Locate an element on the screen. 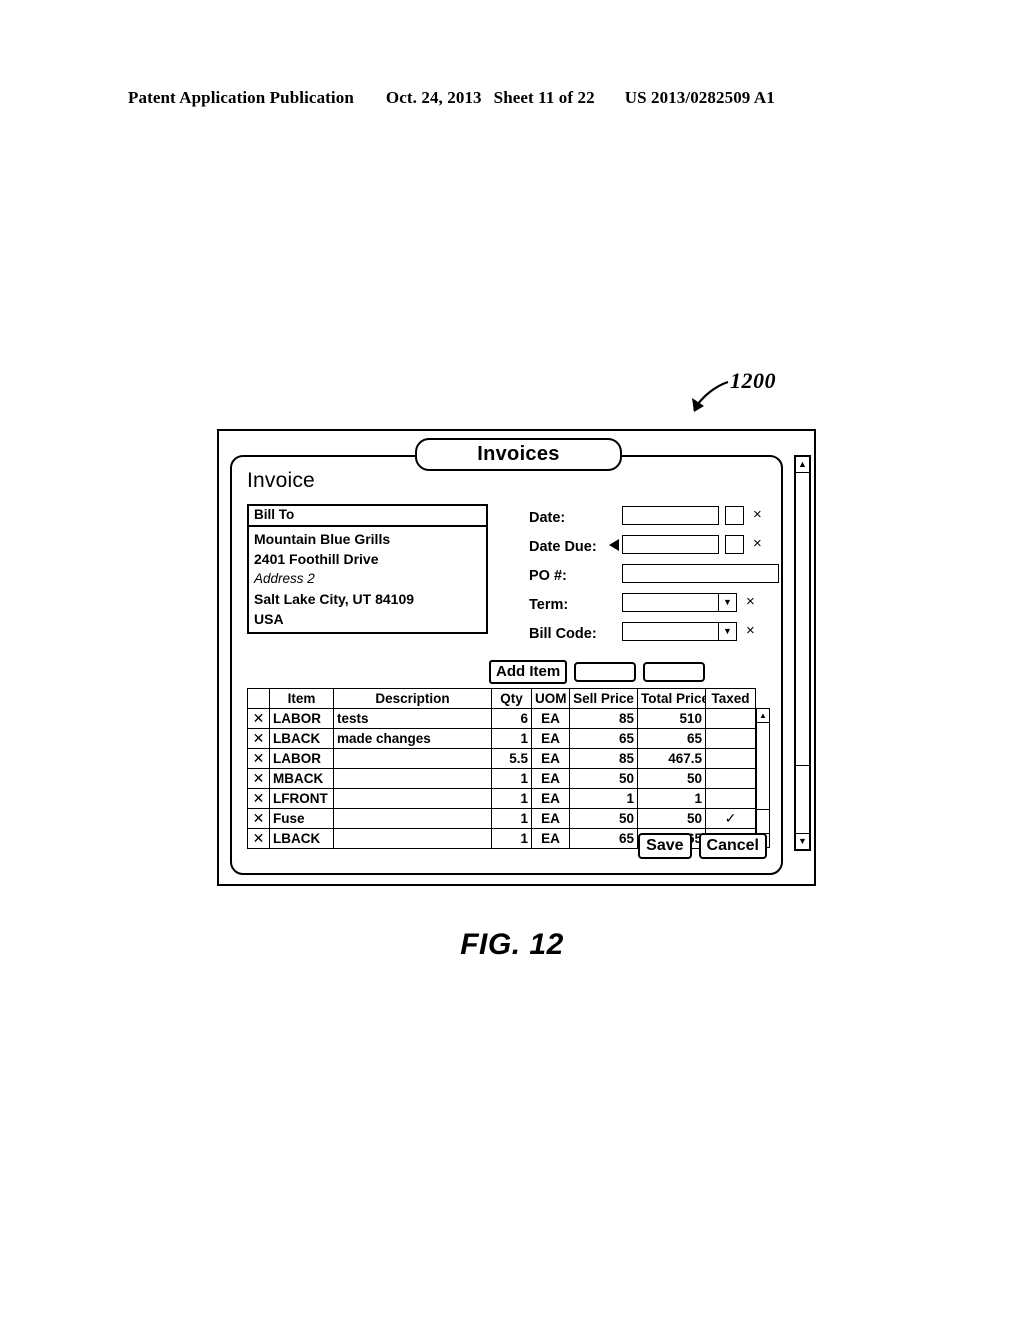 The height and width of the screenshot is (1320, 1024). date-due-row: Date Due: × is located at coordinates (654, 546).